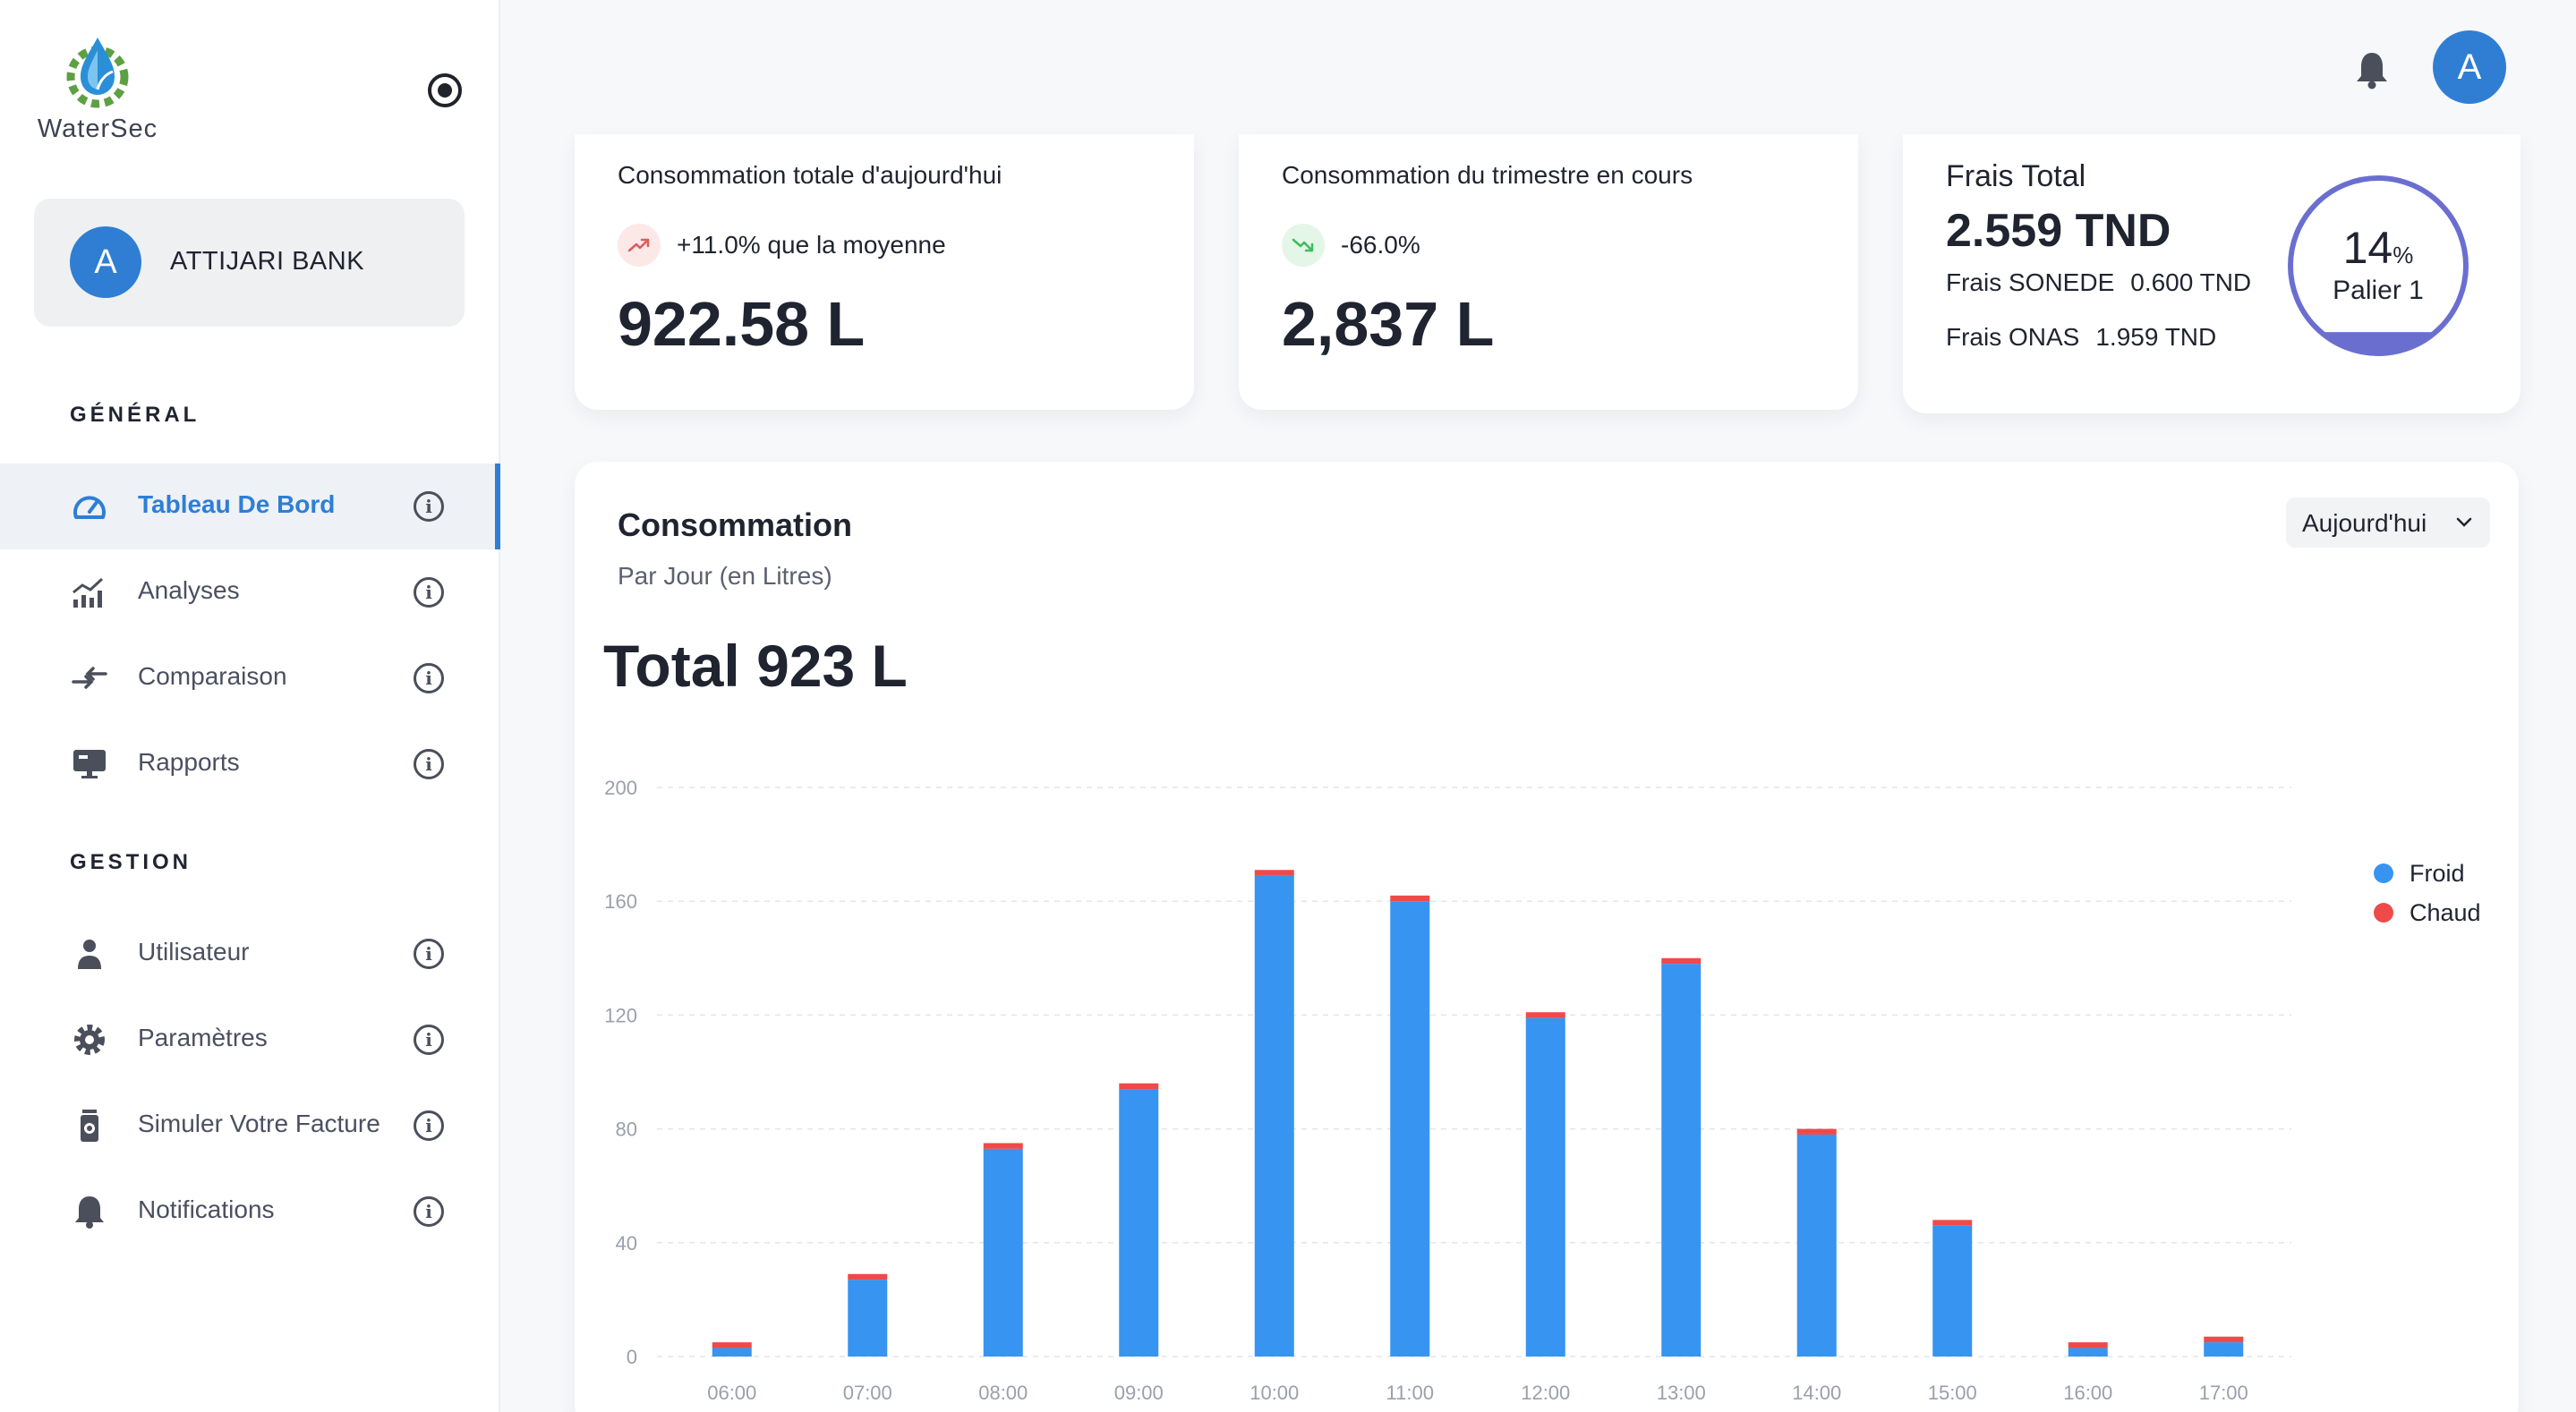 This screenshot has width=2576, height=1412. I want to click on compare-icon, so click(89, 678).